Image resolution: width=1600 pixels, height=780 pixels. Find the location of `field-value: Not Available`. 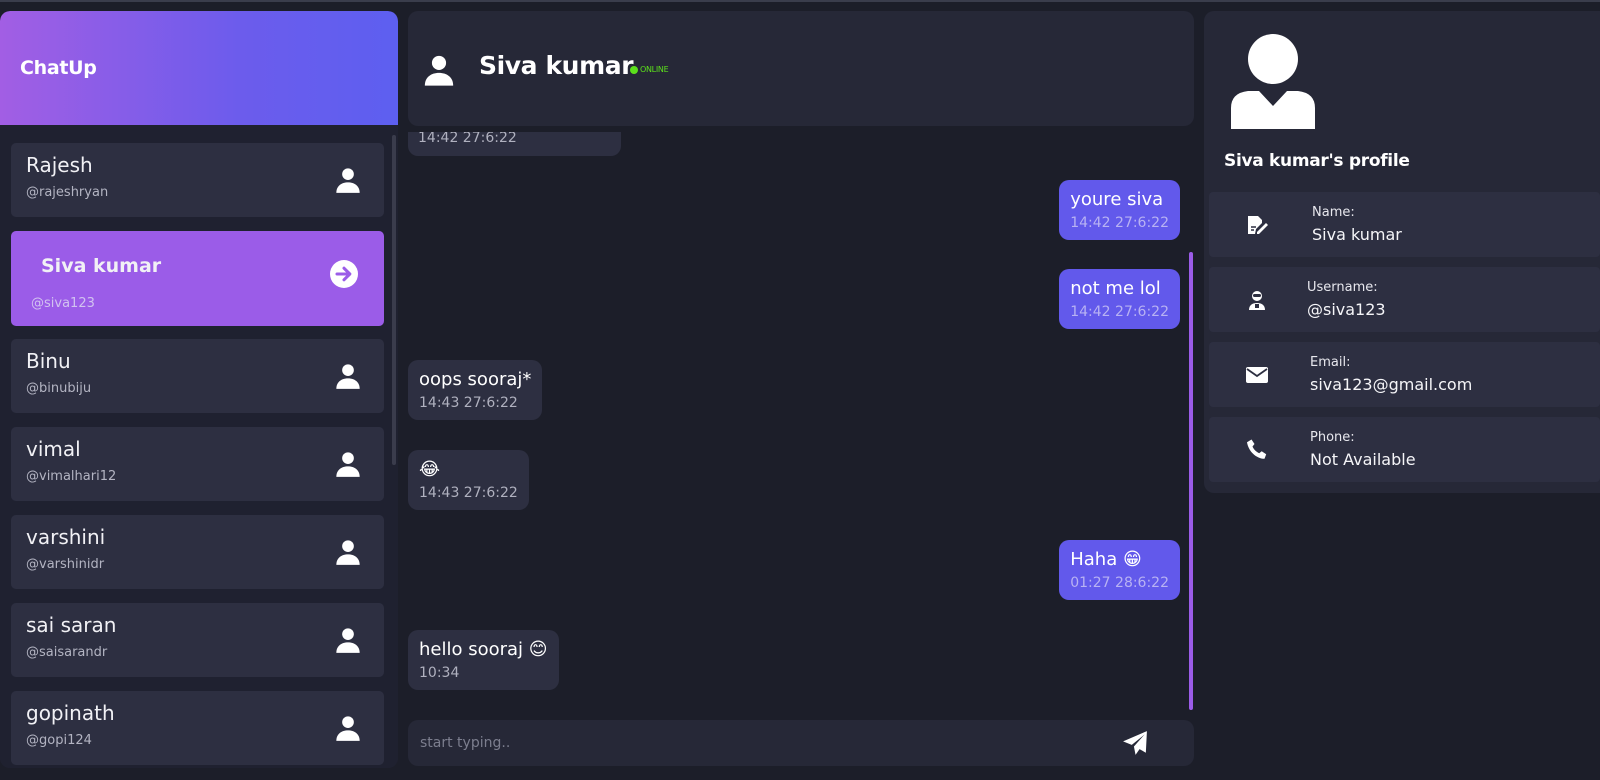

field-value: Not Available is located at coordinates (1363, 459).